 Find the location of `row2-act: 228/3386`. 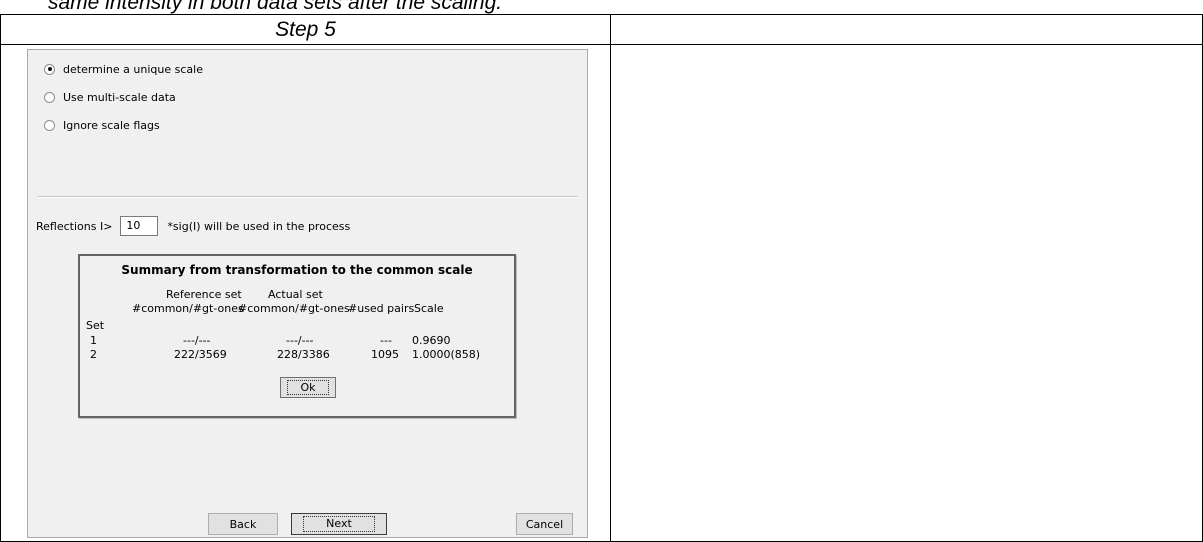

row2-act: 228/3386 is located at coordinates (303, 354).